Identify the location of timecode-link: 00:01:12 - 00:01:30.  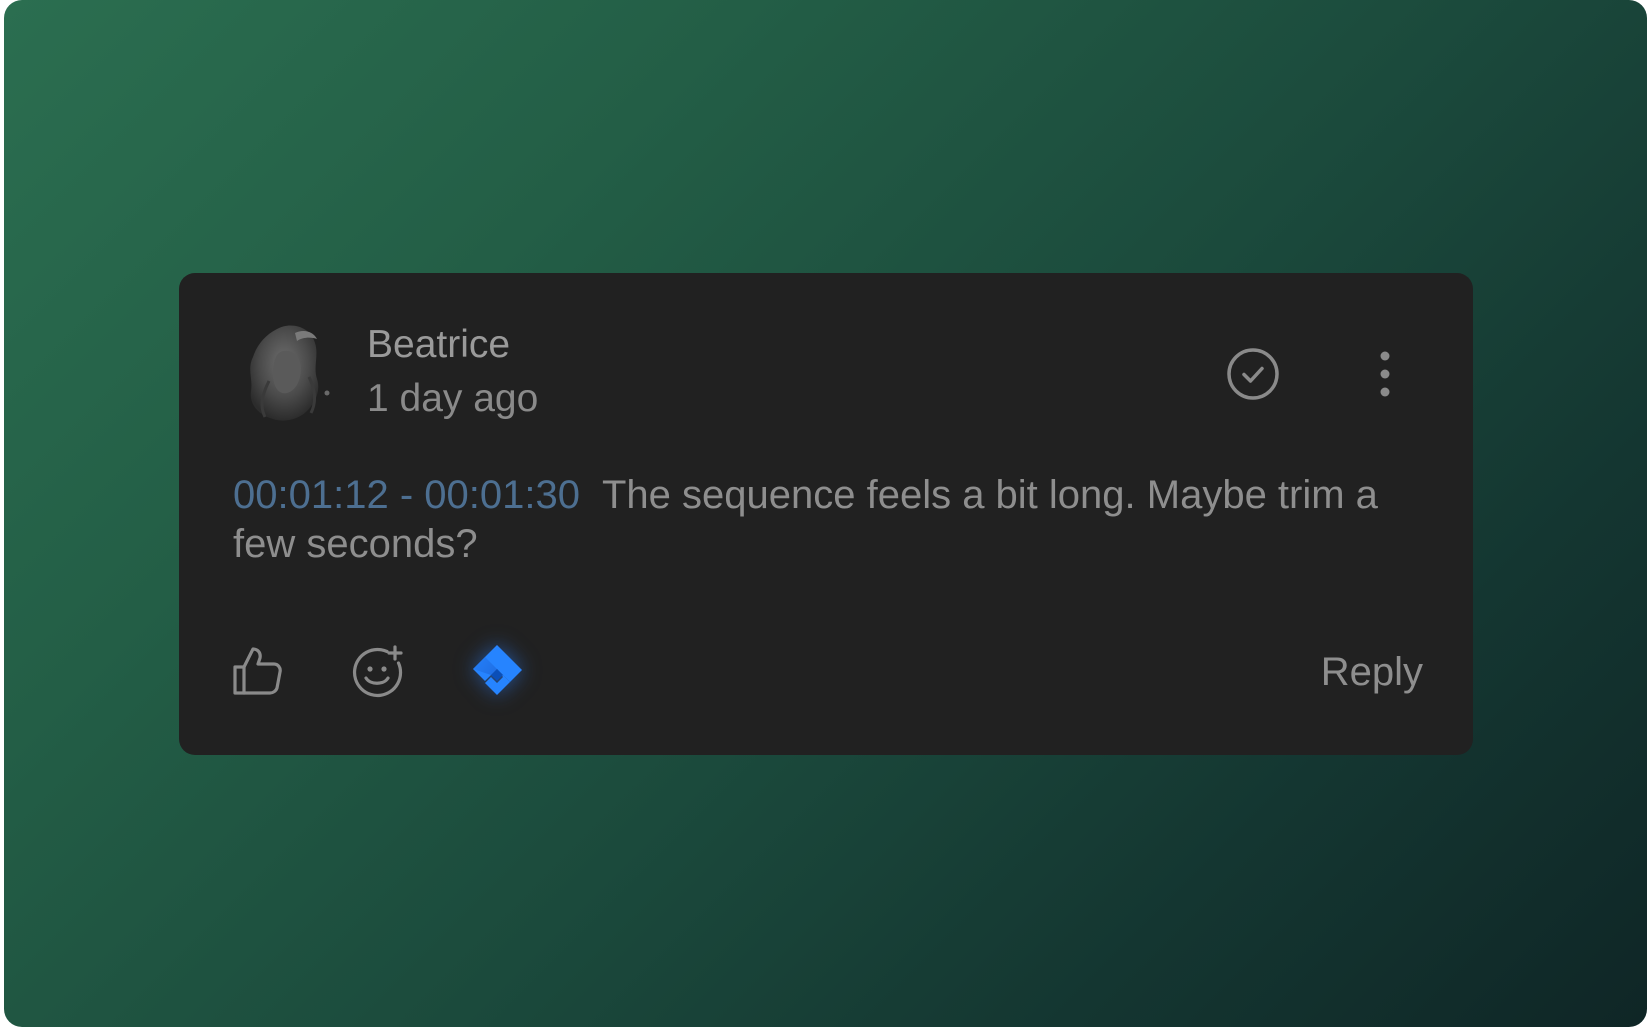
(406, 495).